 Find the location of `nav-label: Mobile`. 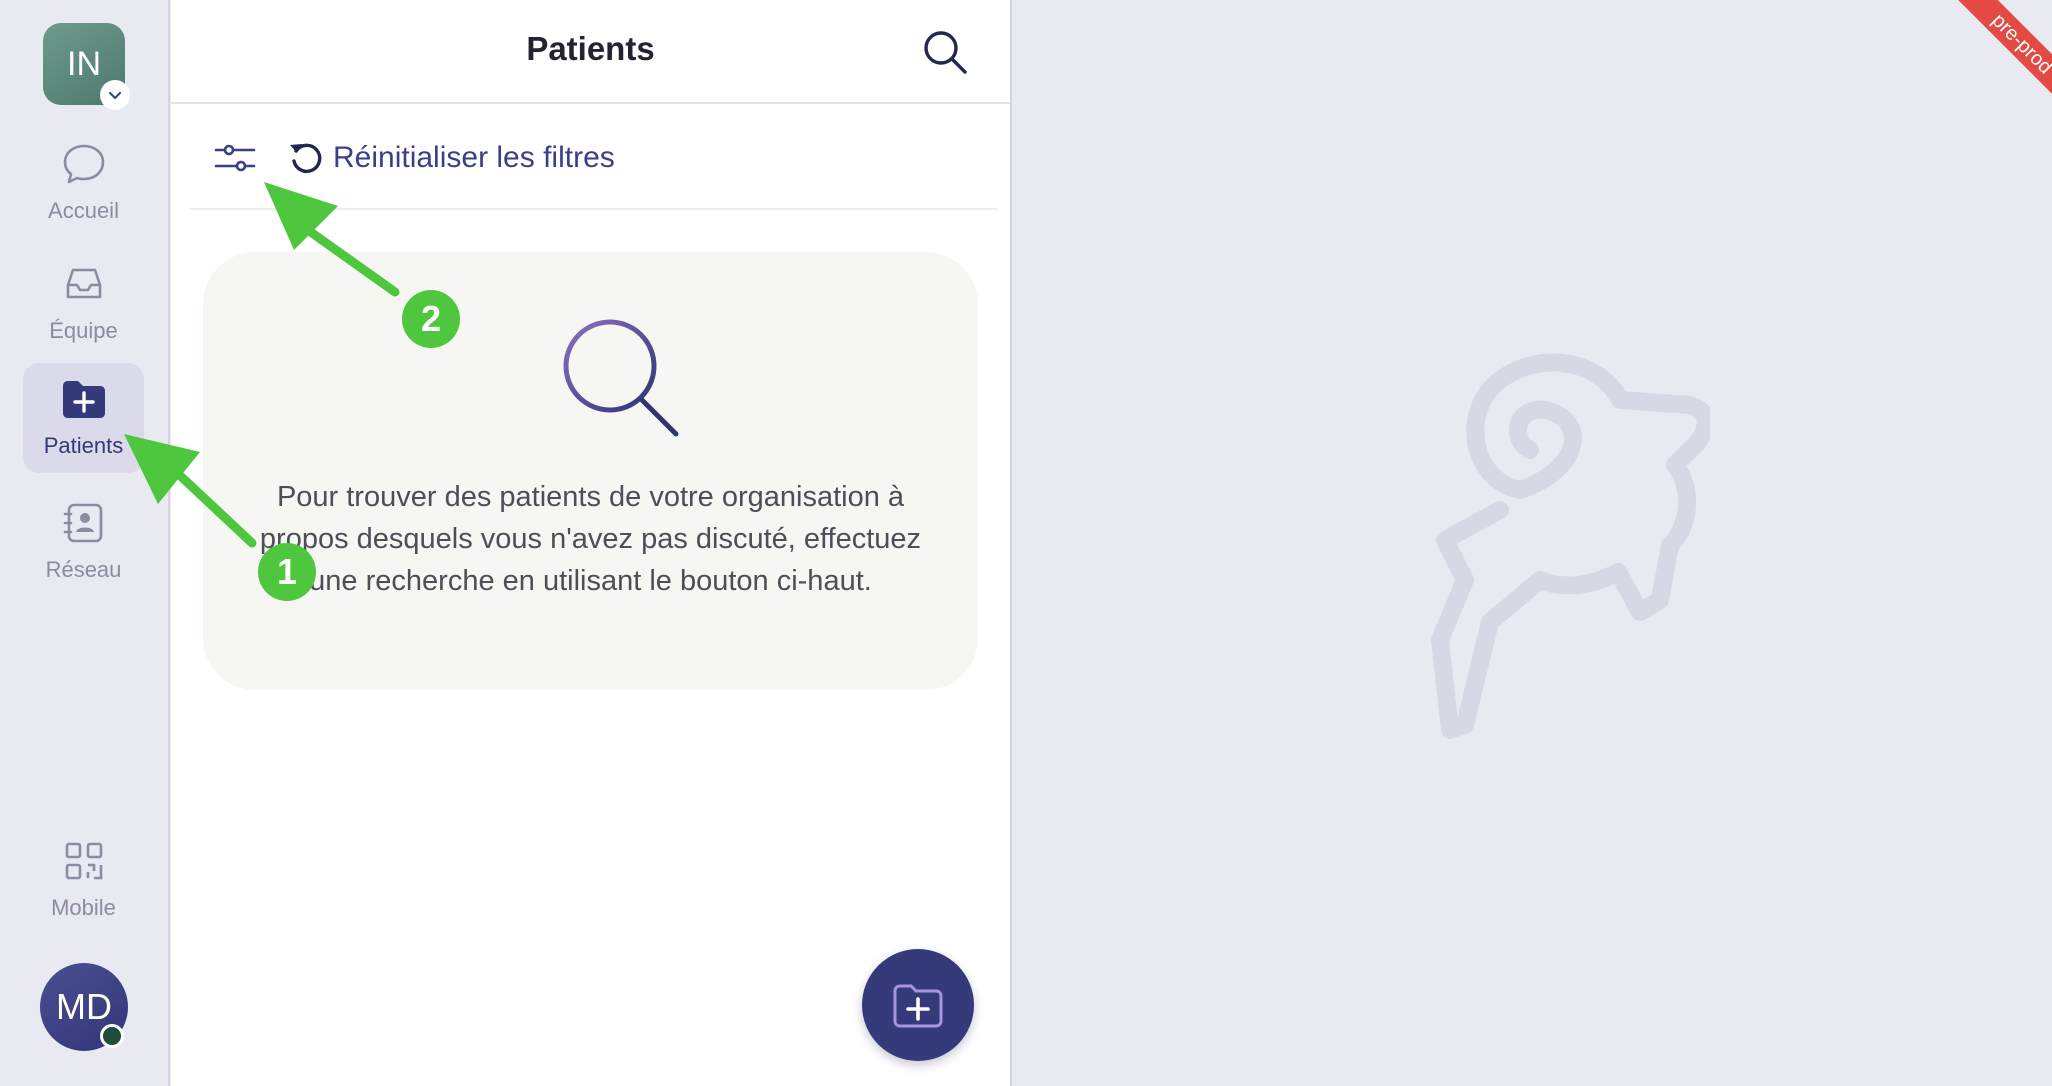

nav-label: Mobile is located at coordinates (83, 907).